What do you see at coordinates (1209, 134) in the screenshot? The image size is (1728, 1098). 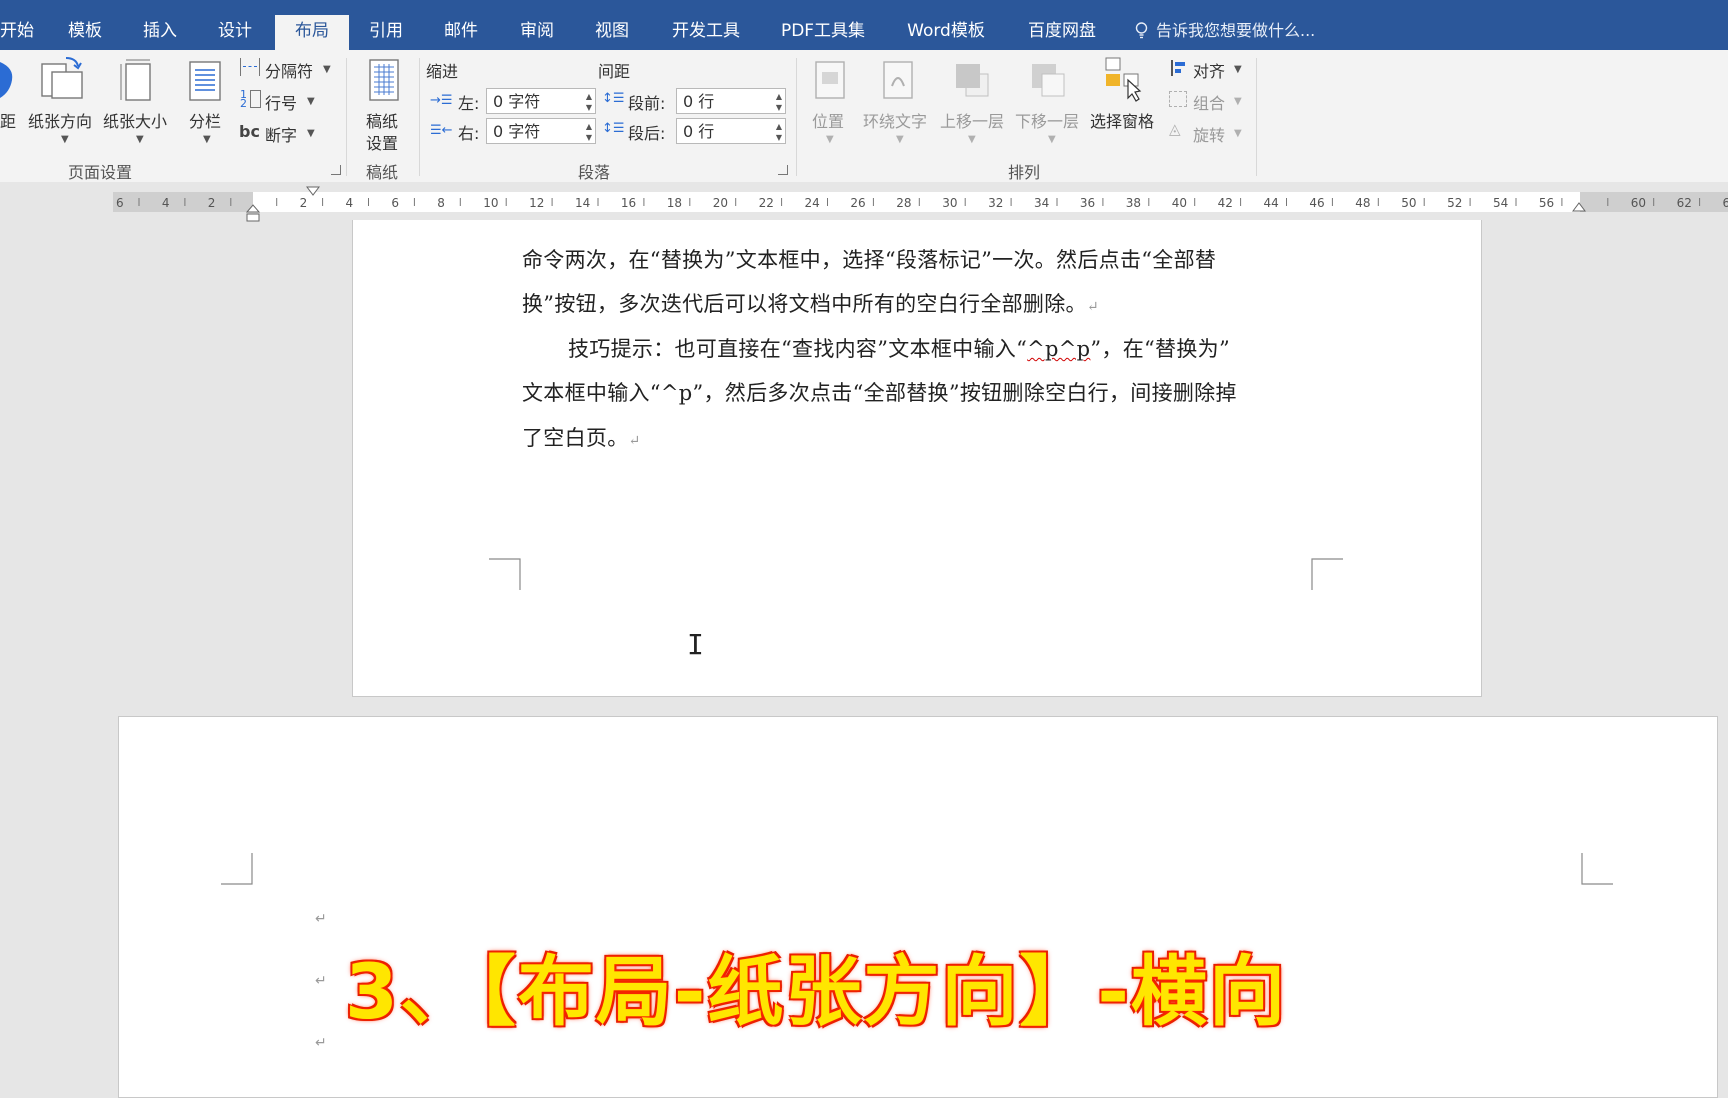 I see `rotate-label: 旋转` at bounding box center [1209, 134].